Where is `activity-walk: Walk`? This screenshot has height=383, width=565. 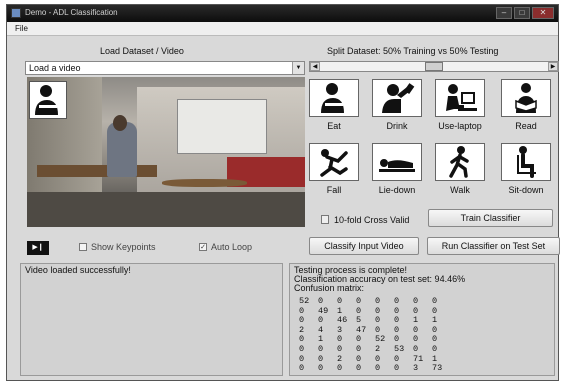
activity-walk: Walk is located at coordinates (460, 169).